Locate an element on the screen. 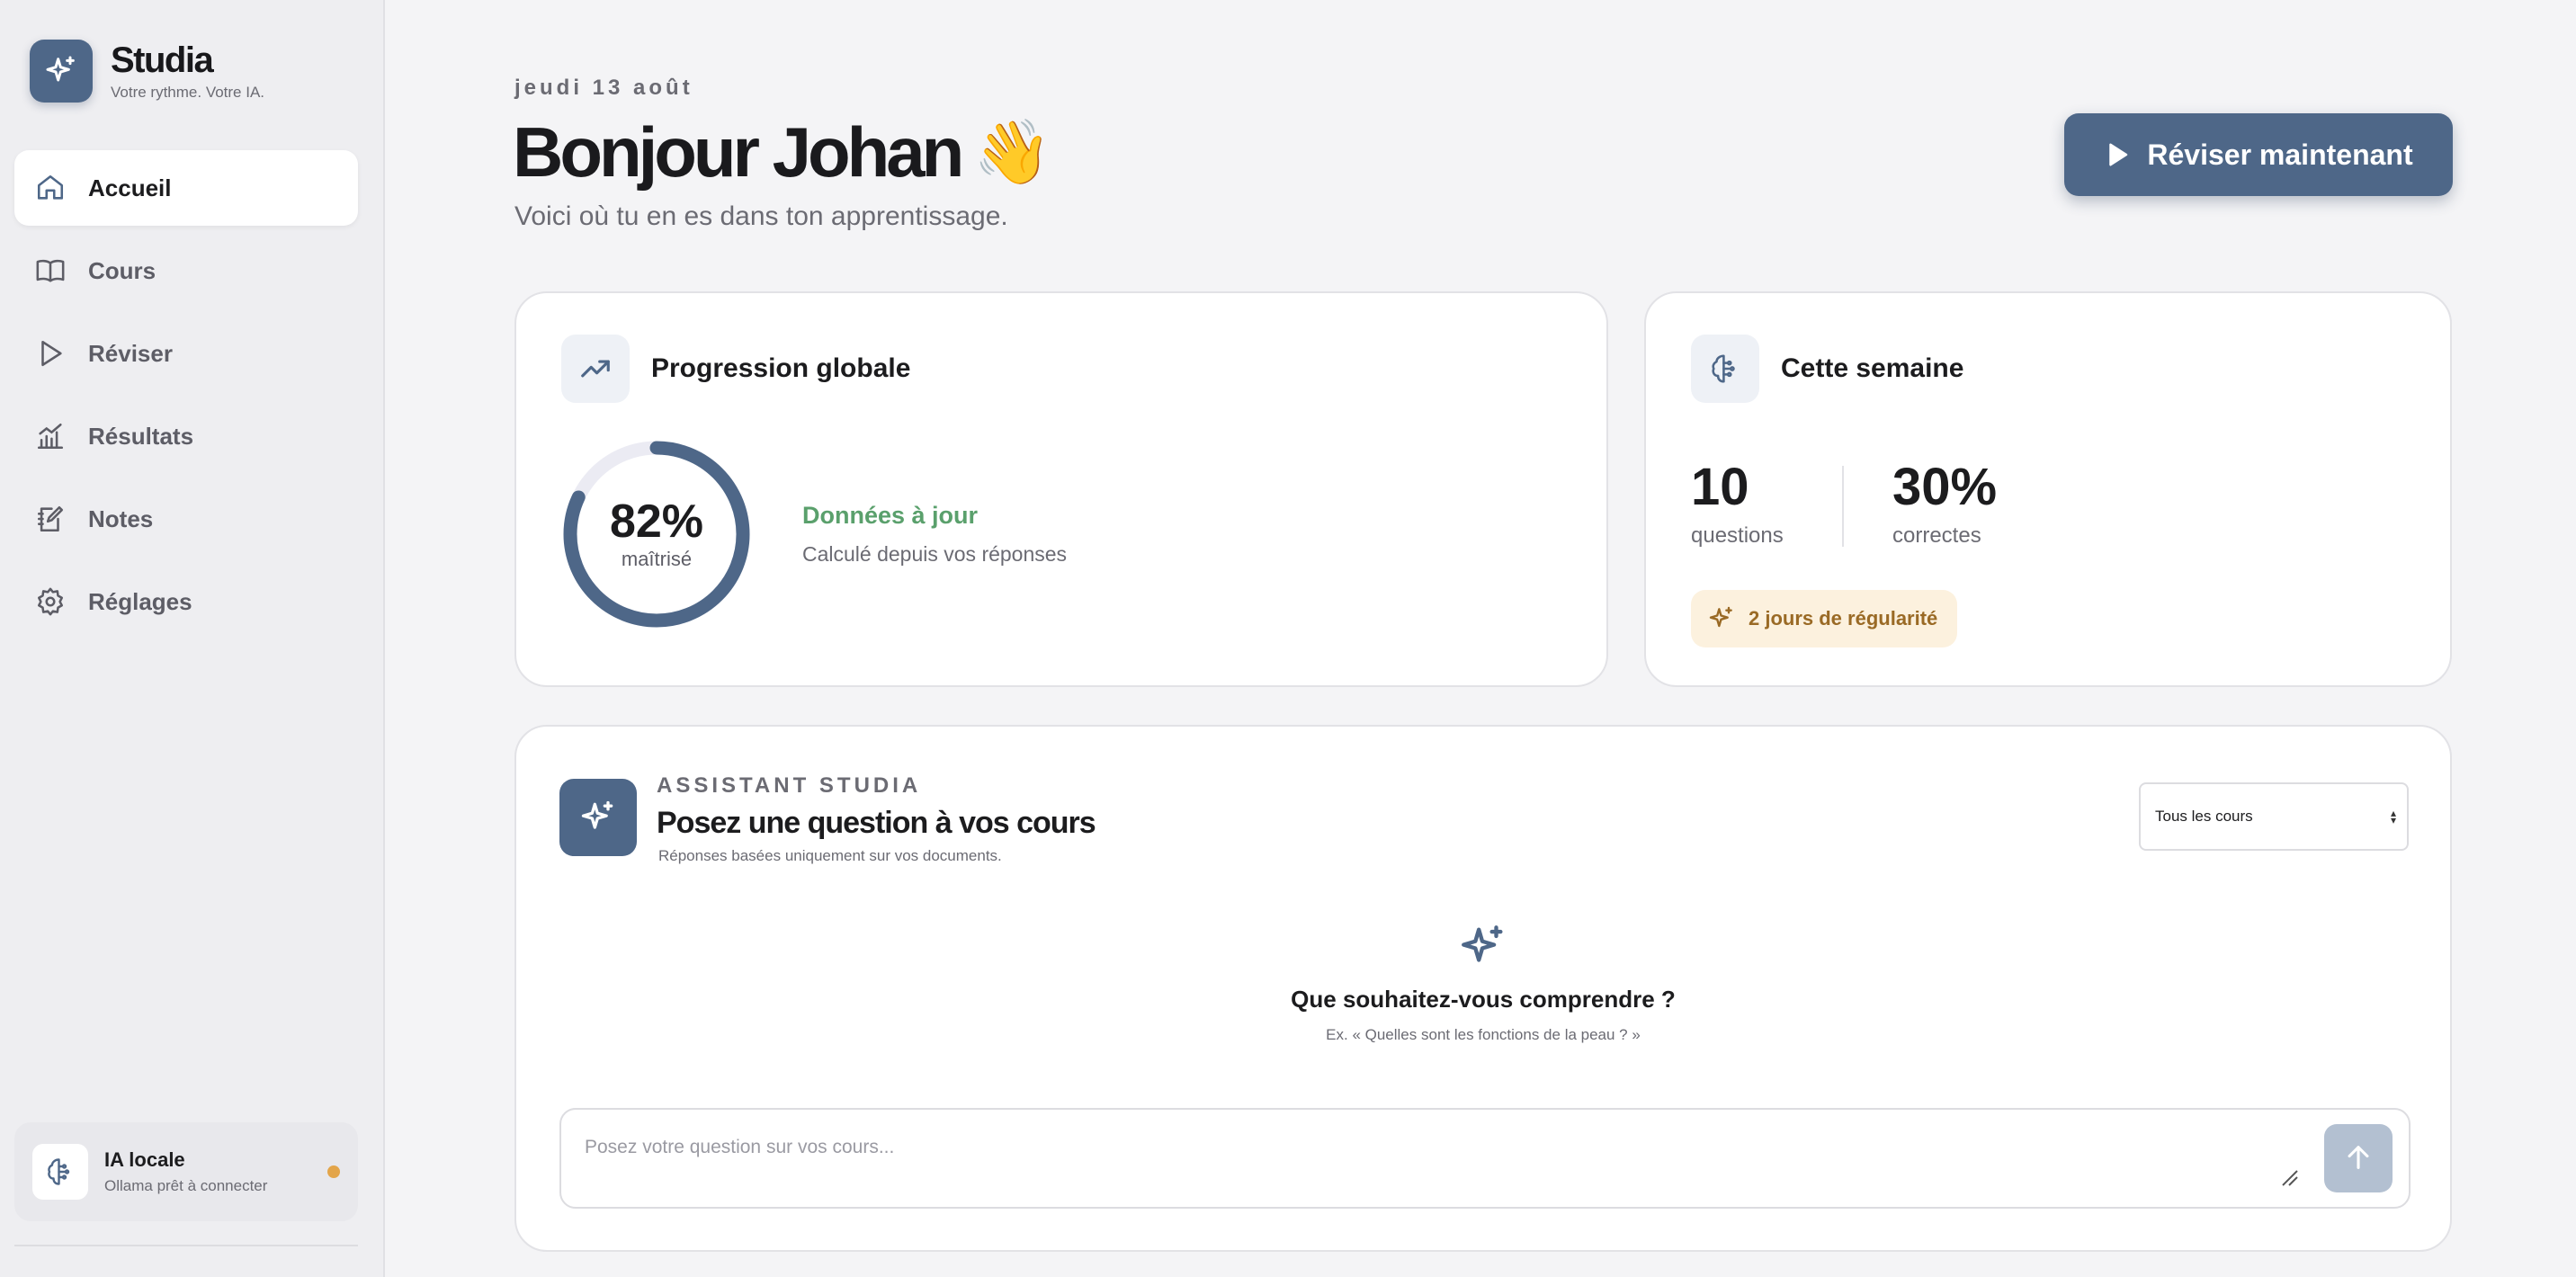 The width and height of the screenshot is (2576, 1277). arrow-up-icon is located at coordinates (2358, 1158).